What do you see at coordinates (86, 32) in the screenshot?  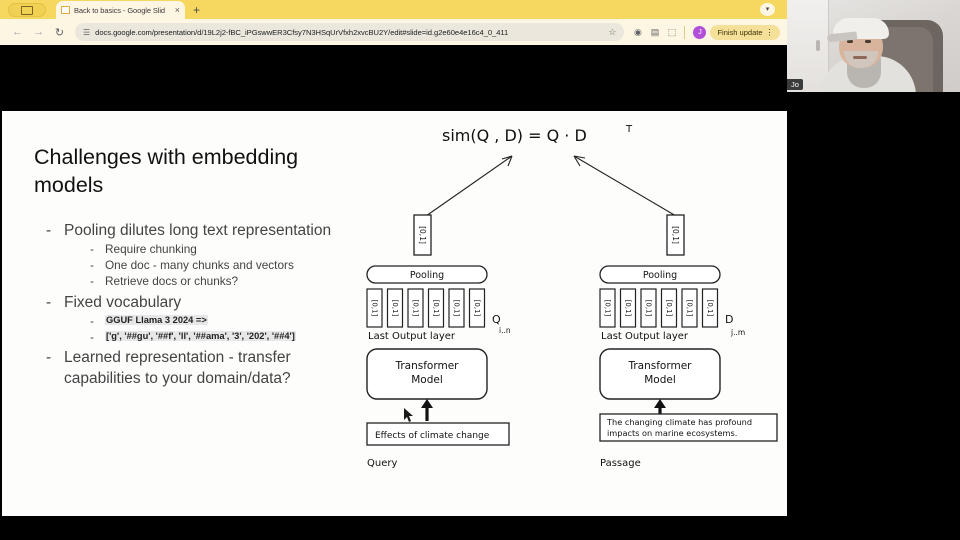 I see `site-settings-icon: ☰` at bounding box center [86, 32].